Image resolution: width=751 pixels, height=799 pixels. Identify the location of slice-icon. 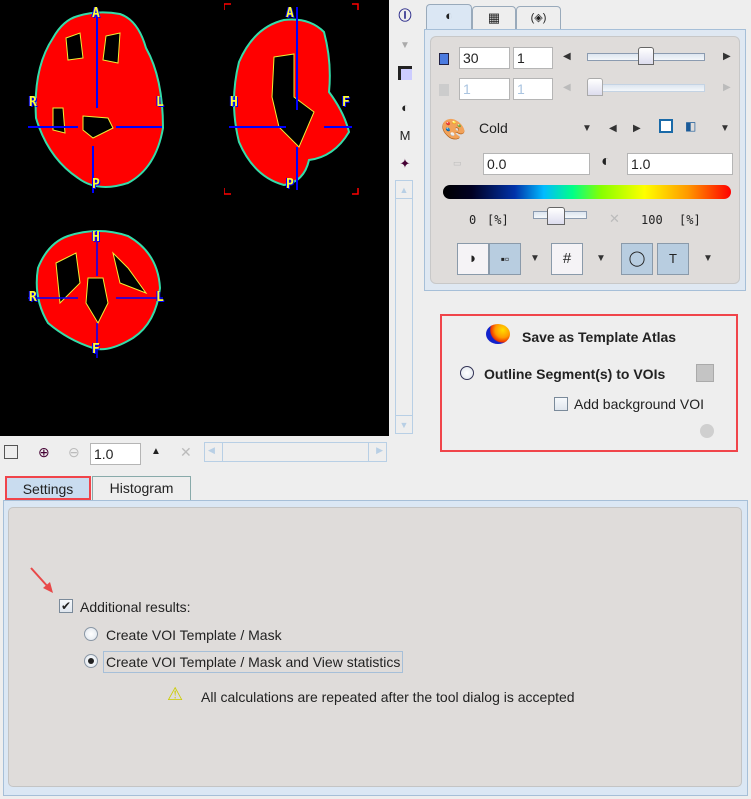
(444, 59).